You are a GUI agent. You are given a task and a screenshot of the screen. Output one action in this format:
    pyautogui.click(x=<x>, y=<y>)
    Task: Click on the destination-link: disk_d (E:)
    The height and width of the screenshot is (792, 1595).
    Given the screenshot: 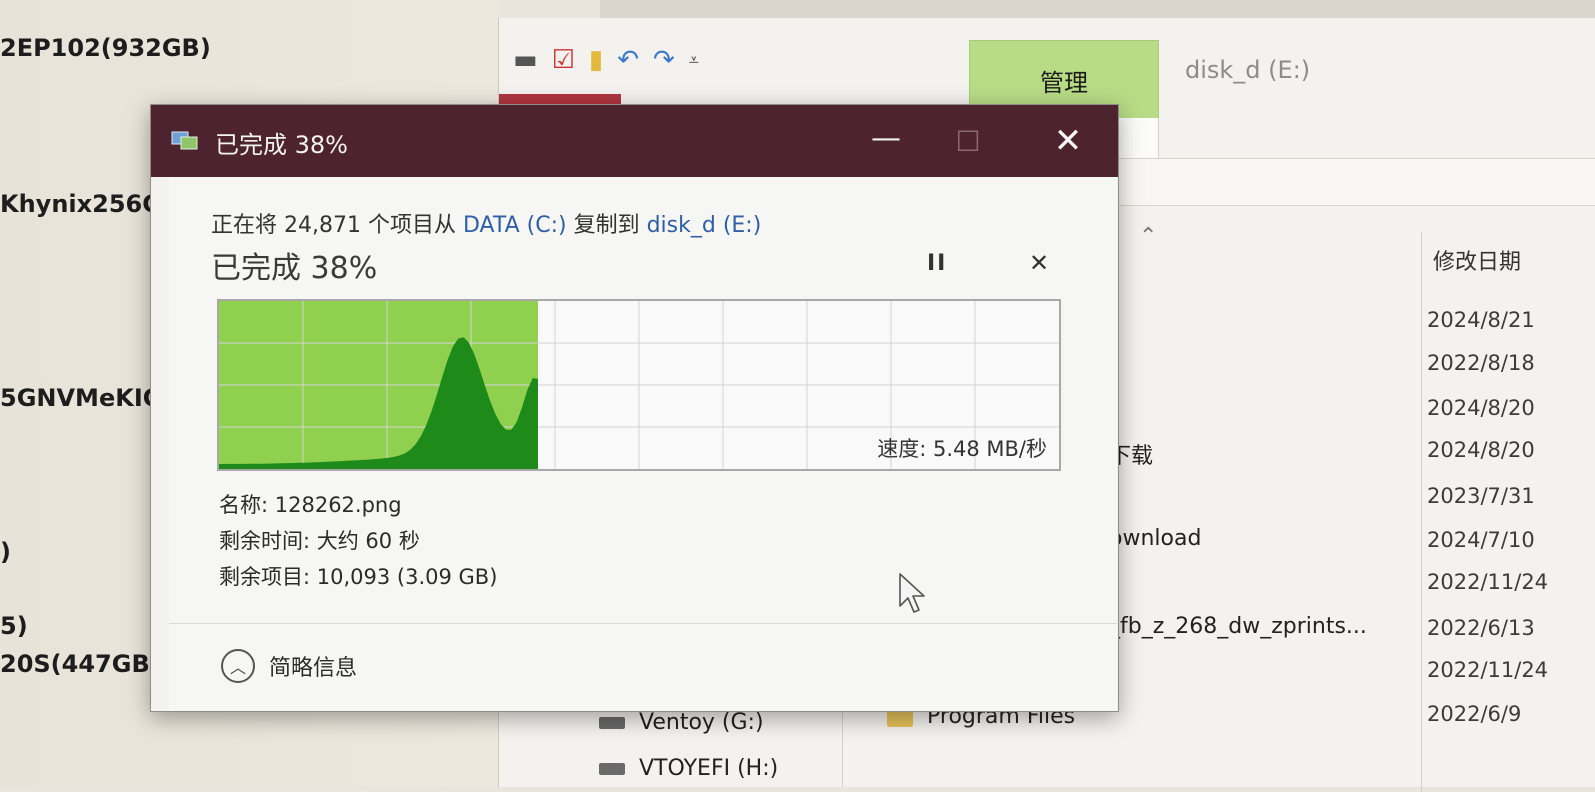 What is the action you would take?
    pyautogui.click(x=704, y=225)
    